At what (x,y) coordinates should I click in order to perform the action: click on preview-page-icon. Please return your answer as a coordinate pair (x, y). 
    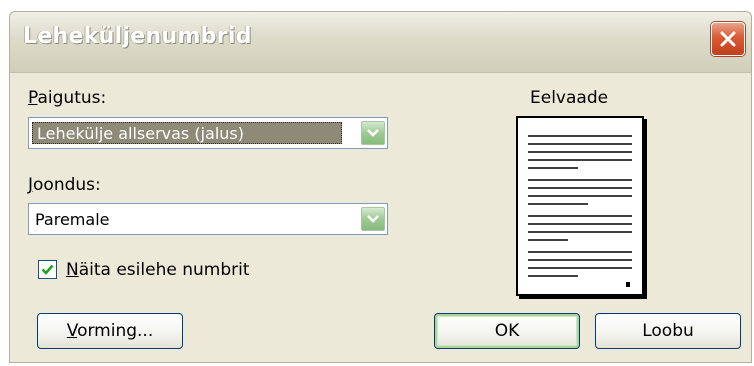
    Looking at the image, I should click on (580, 211).